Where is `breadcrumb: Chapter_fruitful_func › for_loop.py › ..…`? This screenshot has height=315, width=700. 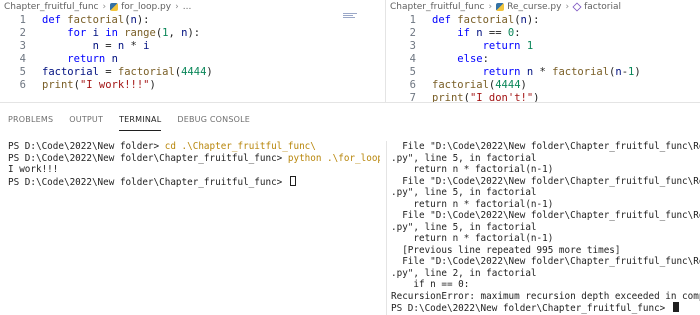
breadcrumb: Chapter_fruitful_func › for_loop.py › ..… is located at coordinates (192, 7).